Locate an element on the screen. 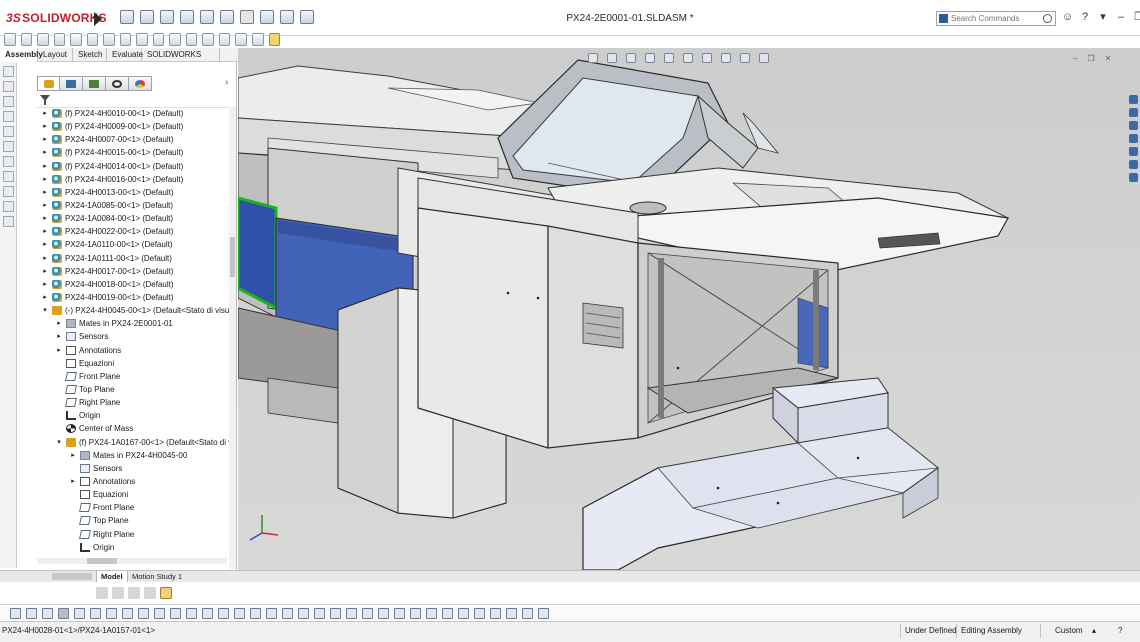  tree-item: ▸ PX24-4H0019-00<1> (Default) is located at coordinates (123, 297).